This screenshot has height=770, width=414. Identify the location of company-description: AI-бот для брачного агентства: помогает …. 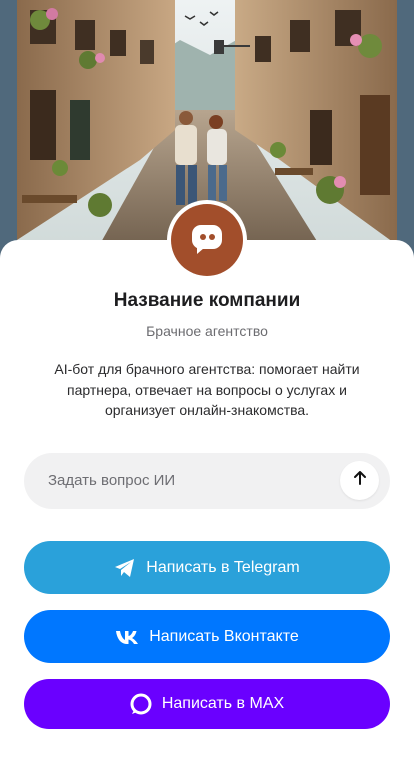
(207, 389).